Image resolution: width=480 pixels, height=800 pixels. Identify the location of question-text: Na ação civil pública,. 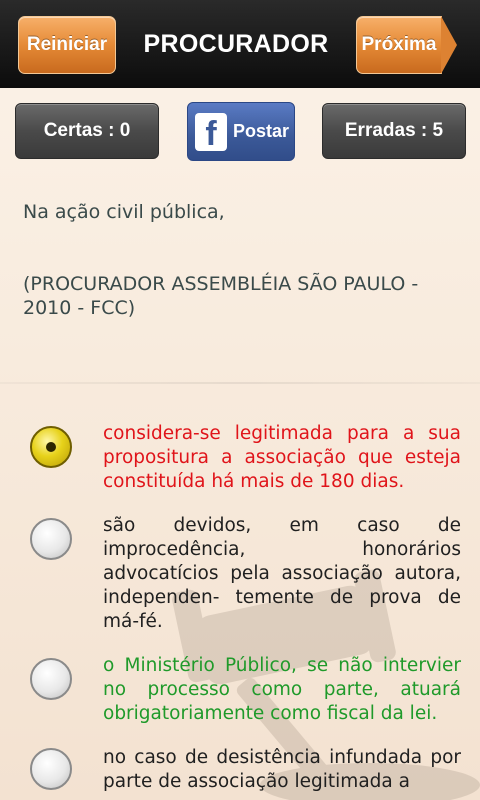
(124, 212).